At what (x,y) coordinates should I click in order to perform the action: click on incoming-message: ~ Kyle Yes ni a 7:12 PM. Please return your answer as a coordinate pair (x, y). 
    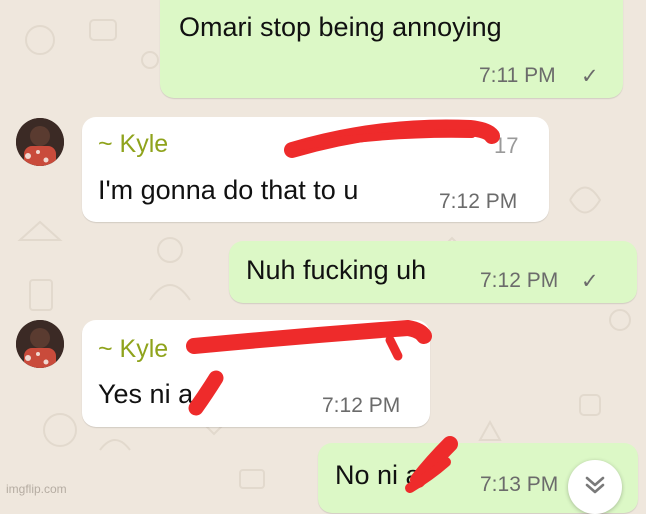
    Looking at the image, I should click on (256, 373).